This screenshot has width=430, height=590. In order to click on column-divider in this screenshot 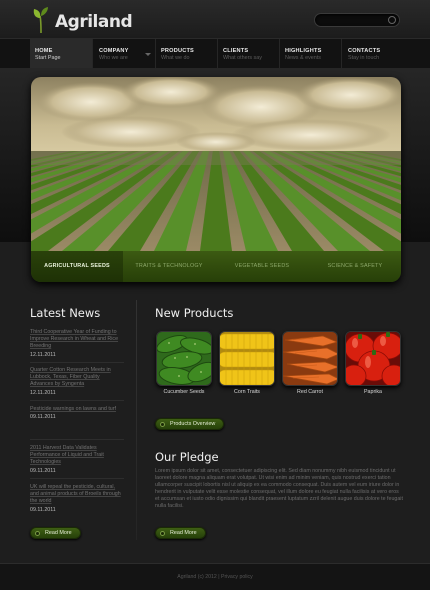, I will do `click(136, 420)`.